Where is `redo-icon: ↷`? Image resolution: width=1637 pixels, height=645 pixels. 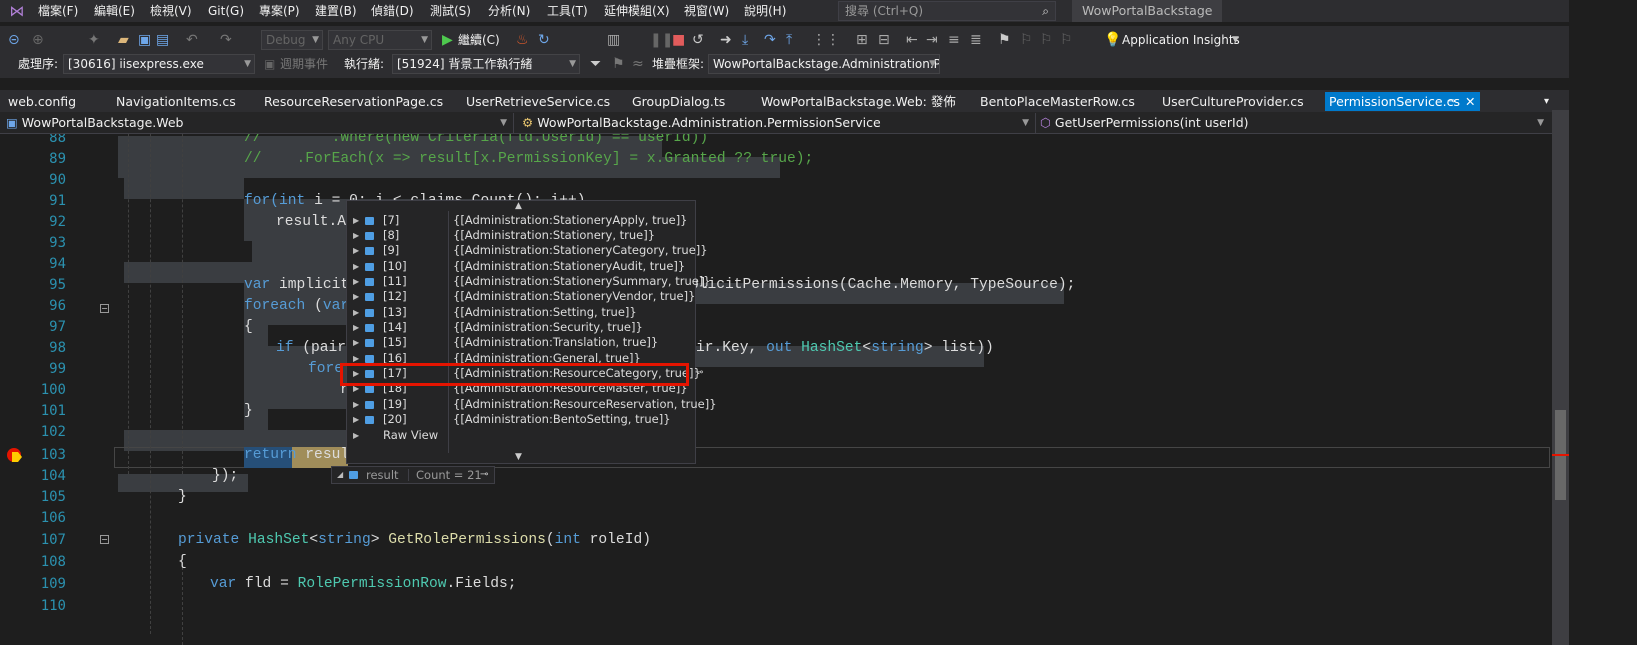
redo-icon: ↷ is located at coordinates (226, 40).